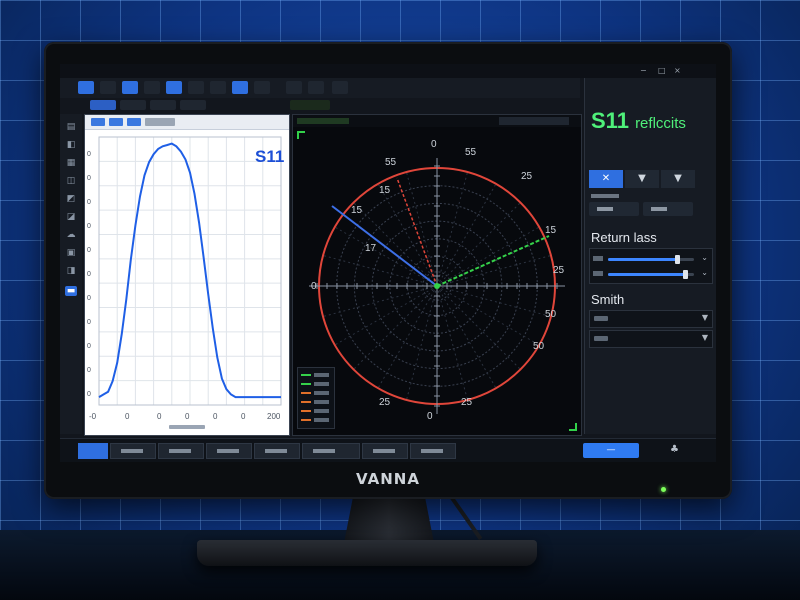  I want to click on sidebar-device-icon: ▣, so click(71, 253).